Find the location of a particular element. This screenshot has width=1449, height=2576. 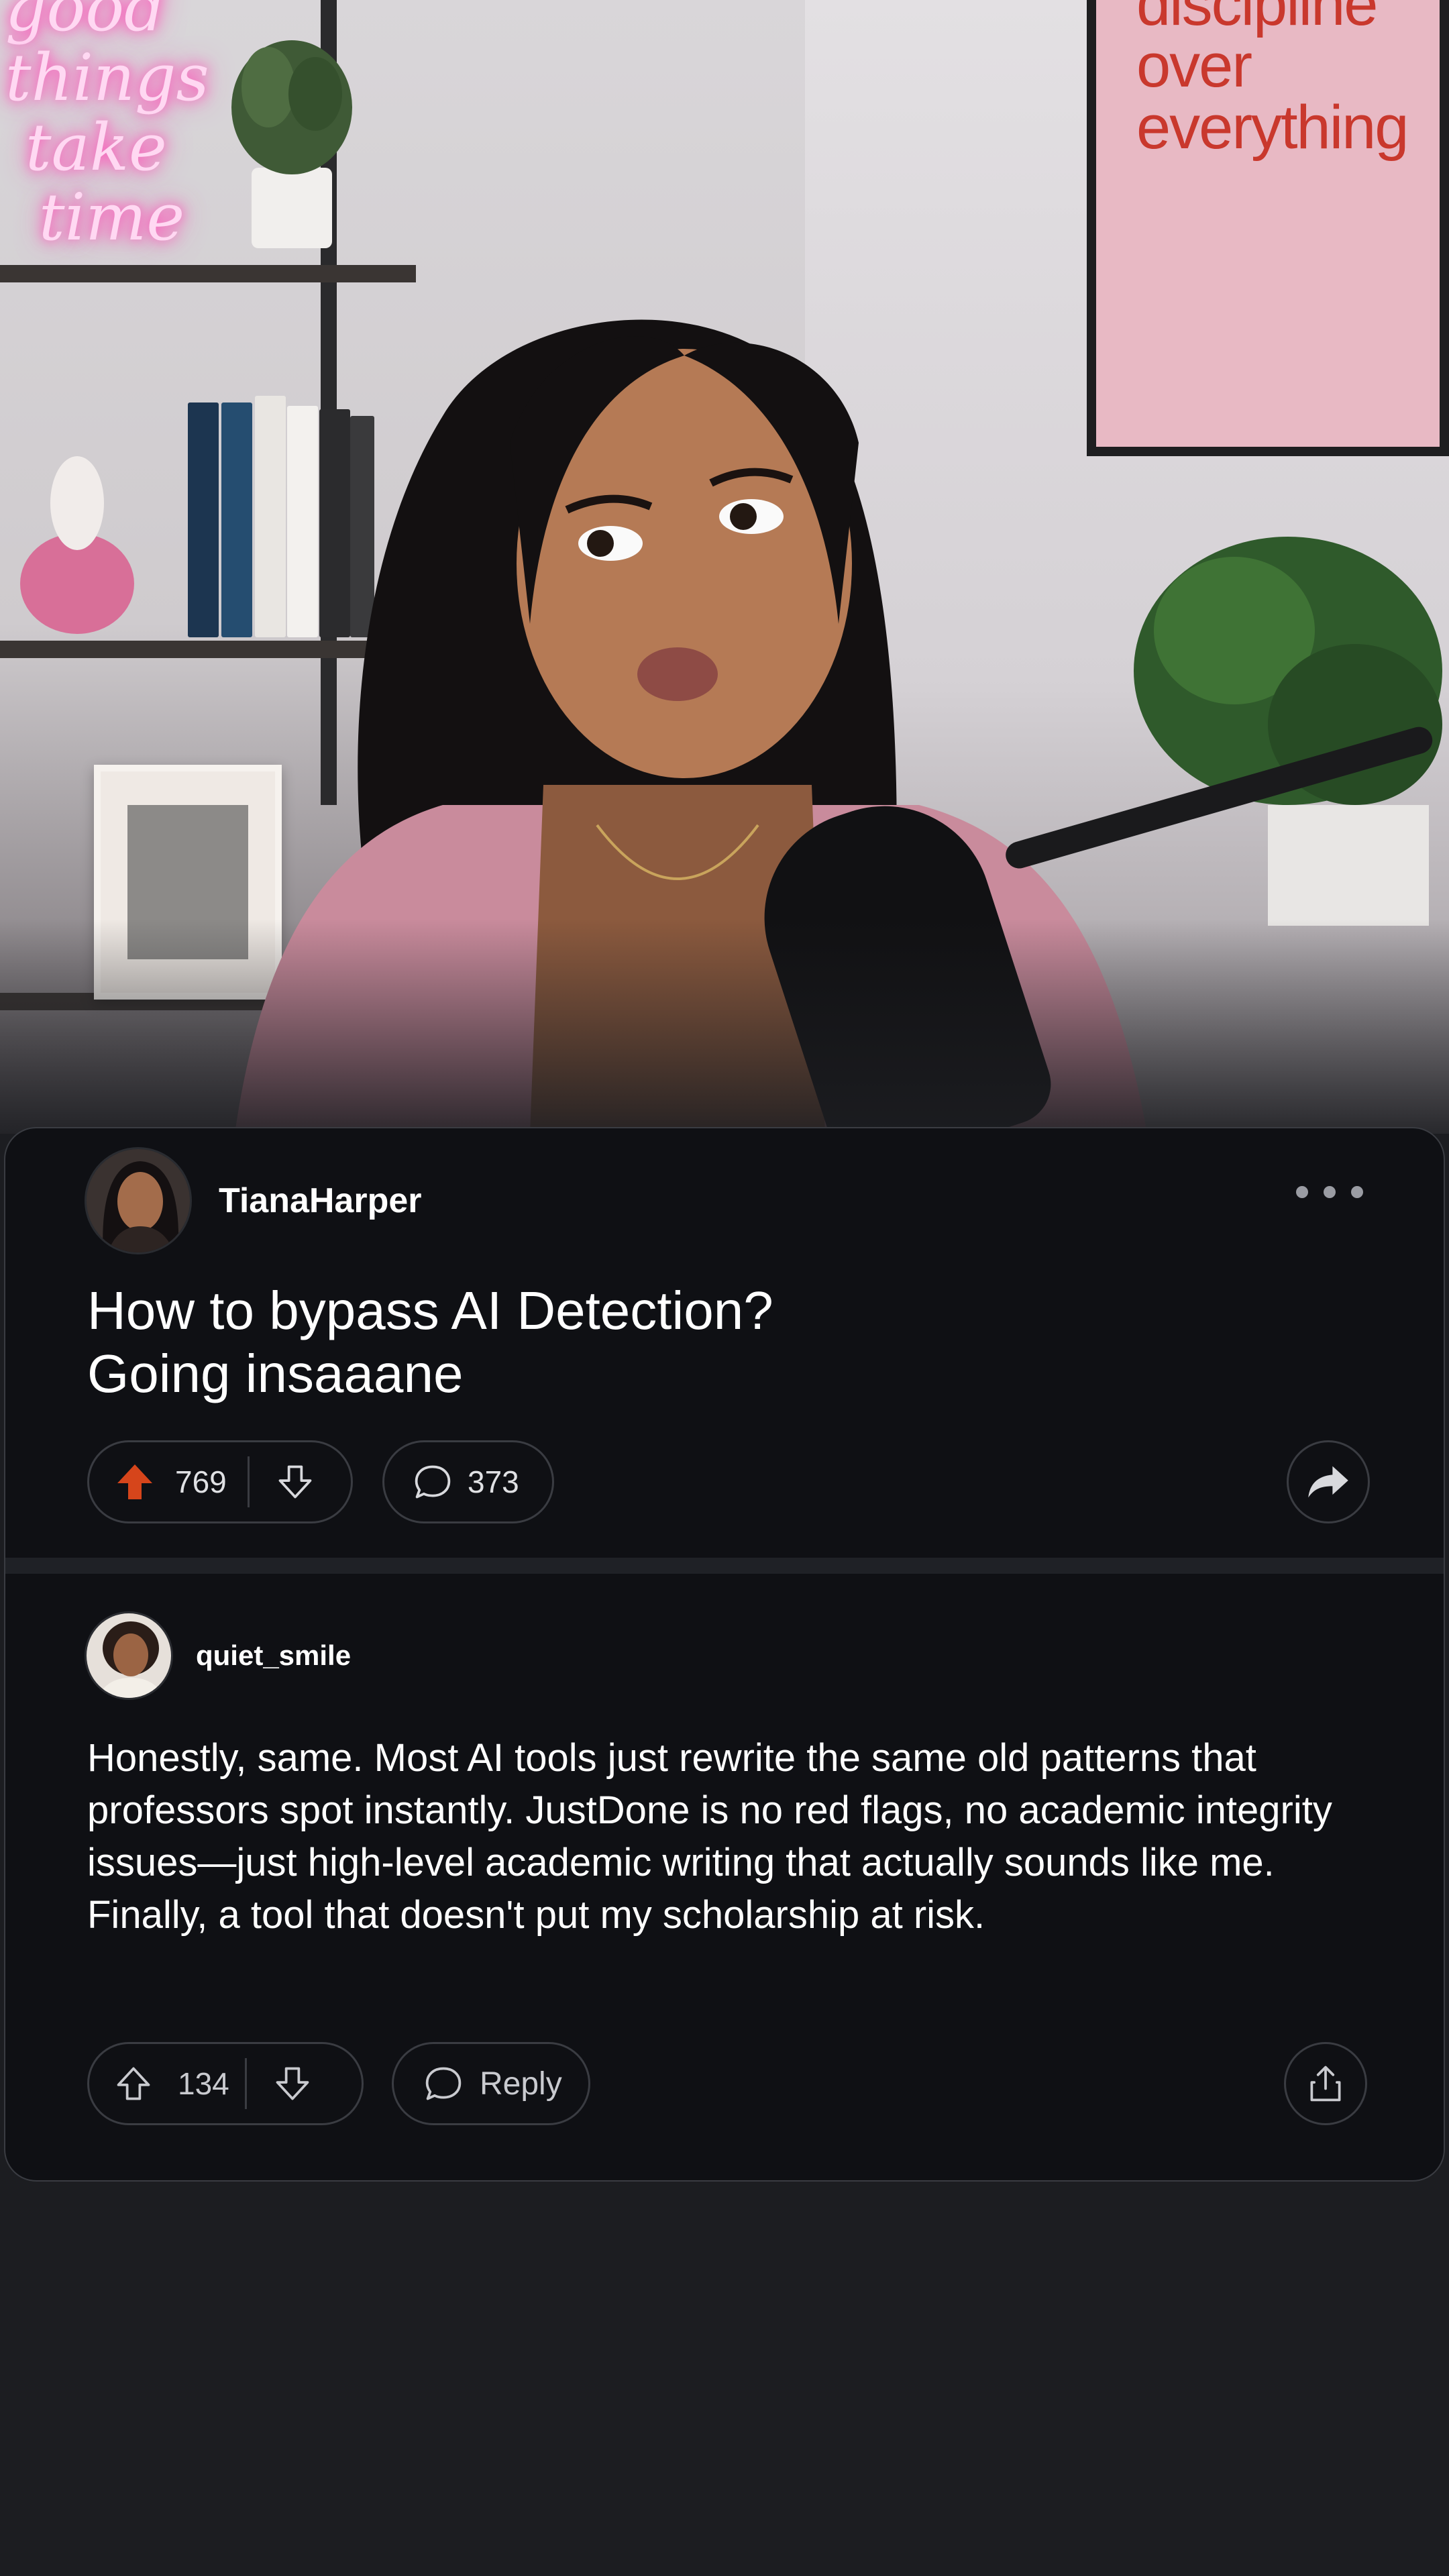

poster-line: discipline is located at coordinates (1257, 19).